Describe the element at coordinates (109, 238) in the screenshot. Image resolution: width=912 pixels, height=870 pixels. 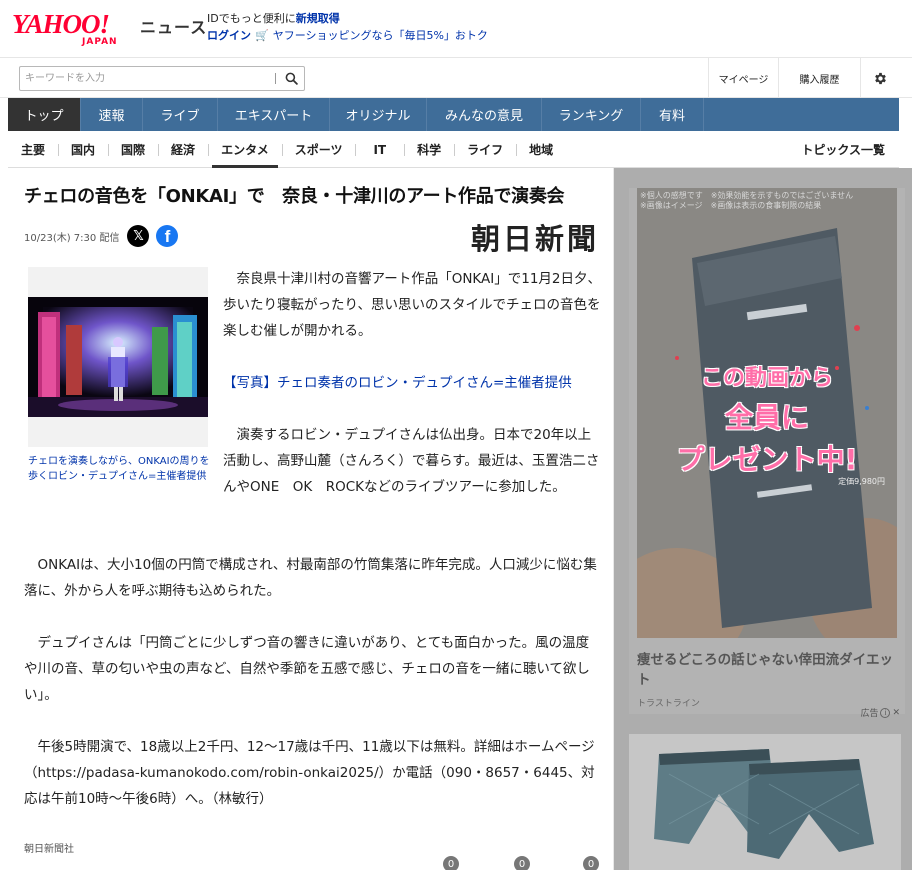
I see `article-delivered: 配信` at that location.